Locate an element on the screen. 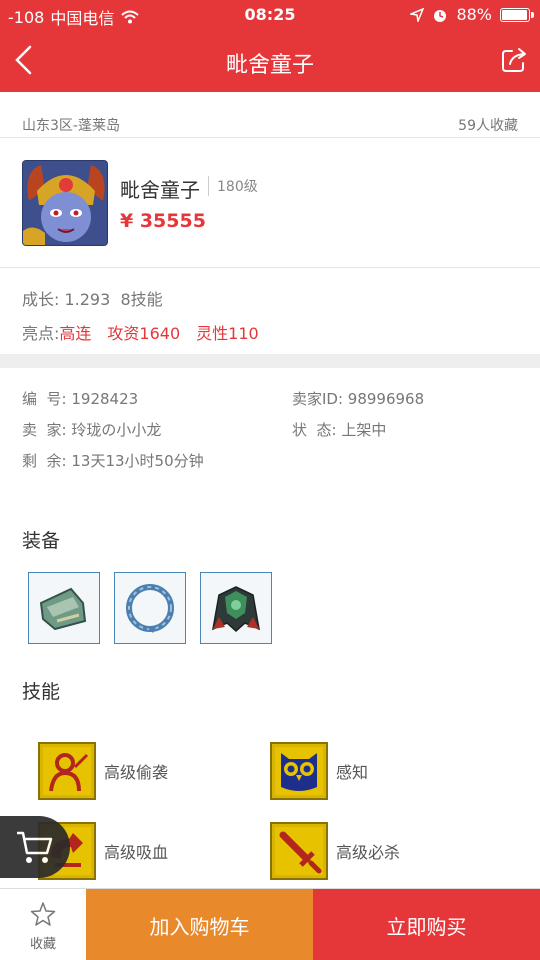 This screenshot has height=960, width=540. pet-level: 180级 is located at coordinates (233, 186).